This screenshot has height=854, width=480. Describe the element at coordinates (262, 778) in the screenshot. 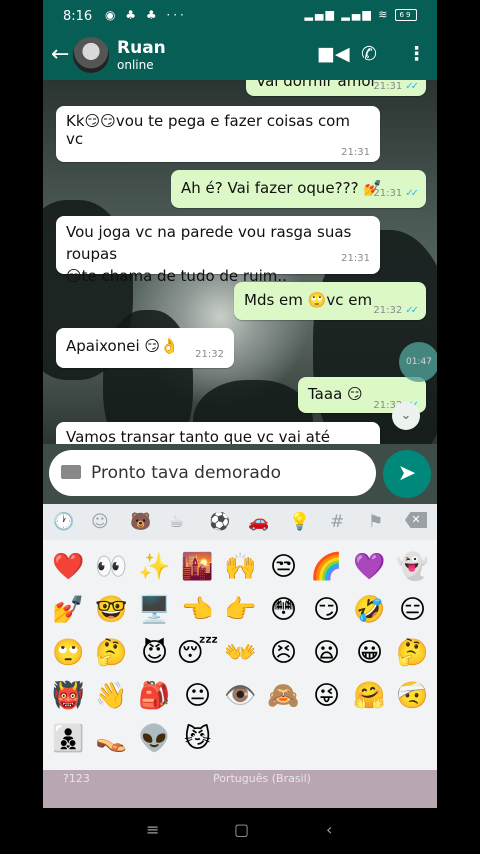

I see `spacebar-key: Português (Brasil)` at that location.